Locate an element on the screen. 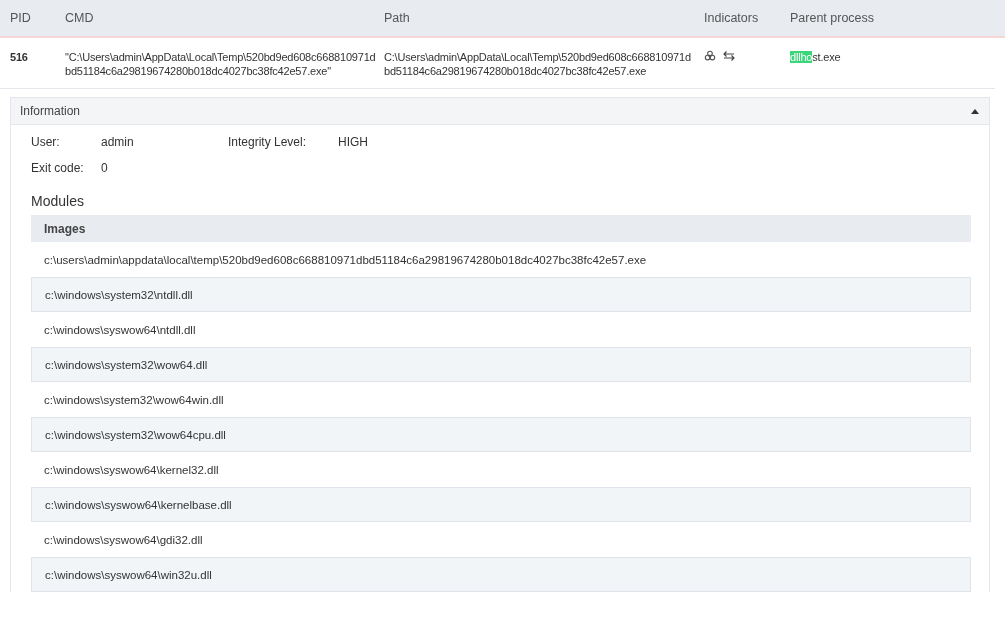 The image size is (1005, 642). arrows-exchange-icon is located at coordinates (729, 56).